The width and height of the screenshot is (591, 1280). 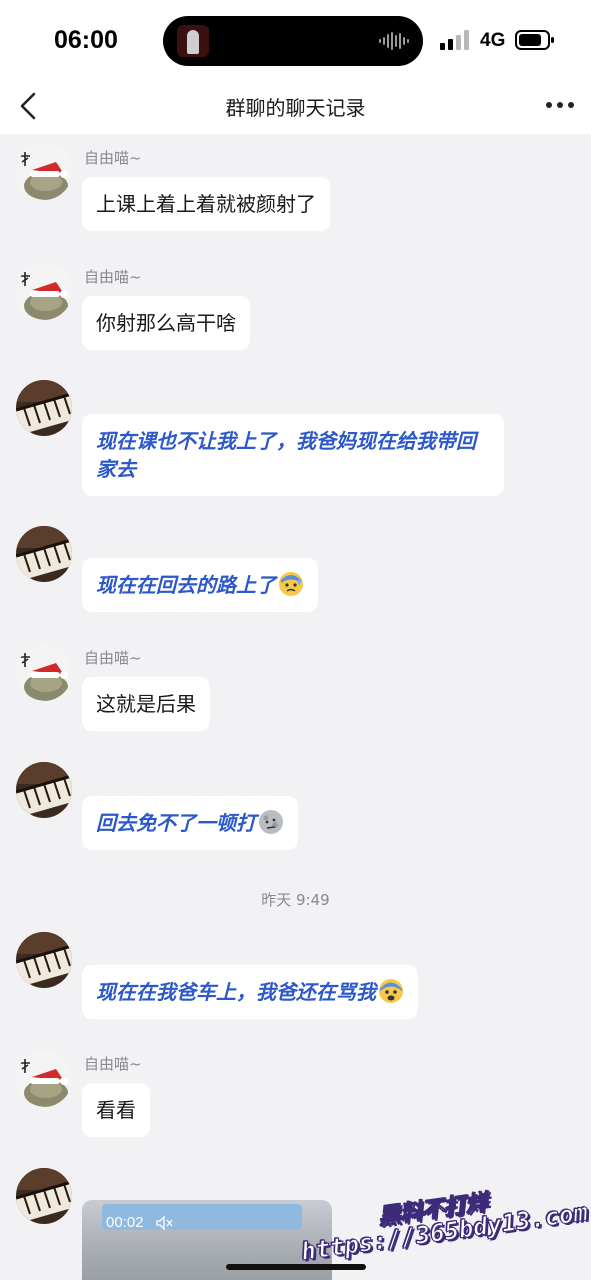 What do you see at coordinates (146, 704) in the screenshot?
I see `message-bubble: 这就是后果` at bounding box center [146, 704].